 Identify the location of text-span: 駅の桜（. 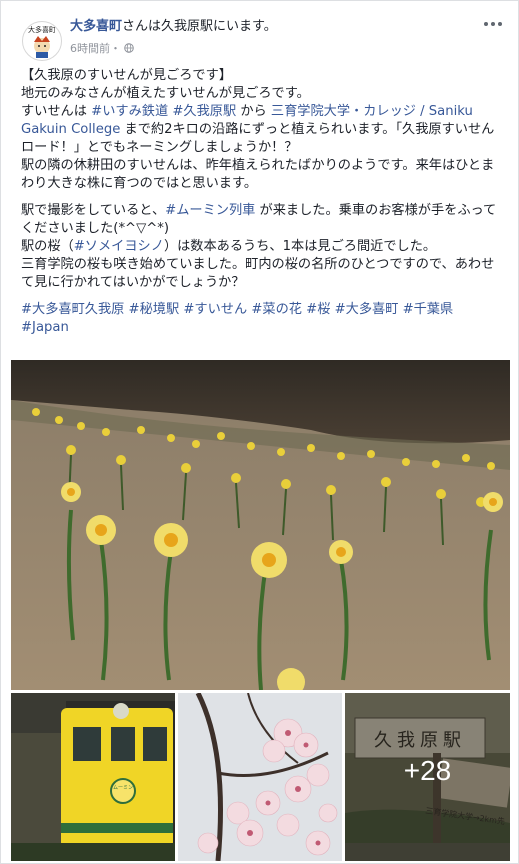
(47, 246).